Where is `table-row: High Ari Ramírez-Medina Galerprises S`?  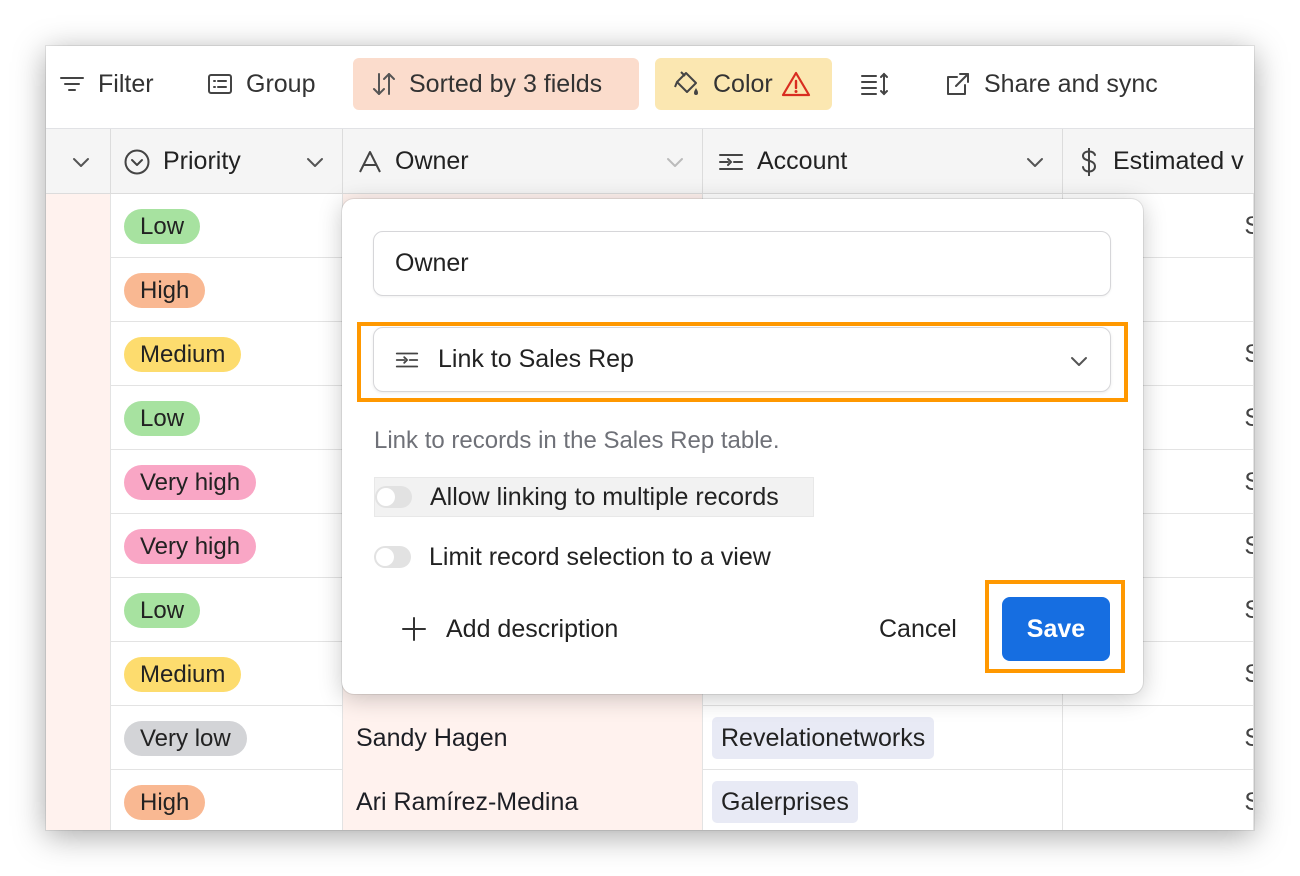 table-row: High Ari Ramírez-Medina Galerprises S is located at coordinates (650, 800).